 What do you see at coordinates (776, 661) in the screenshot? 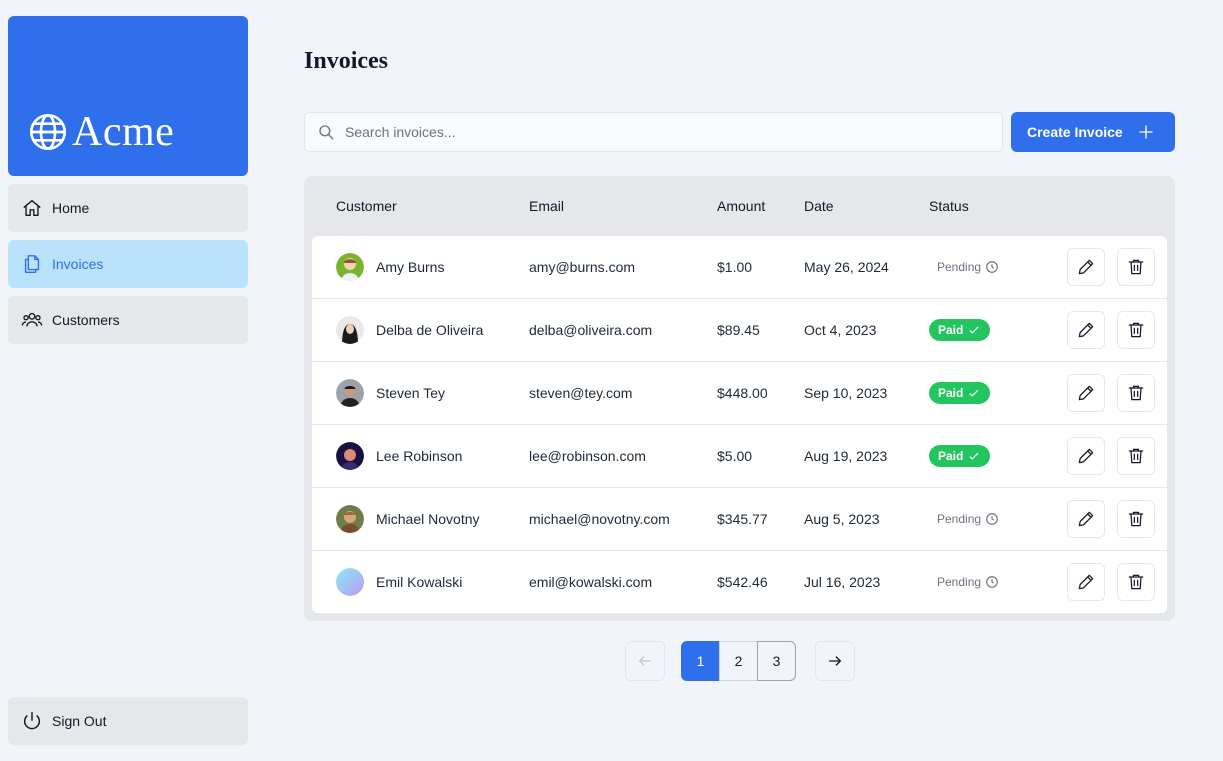
I see `page-button-3: 3` at bounding box center [776, 661].